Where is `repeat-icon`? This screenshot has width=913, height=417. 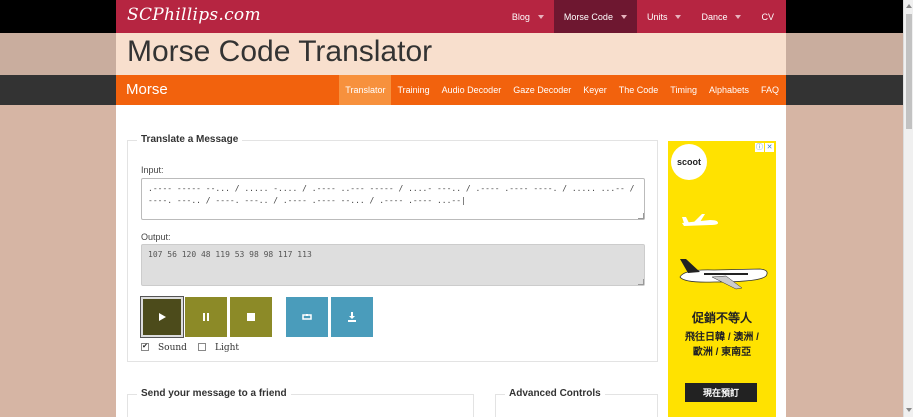
repeat-icon is located at coordinates (307, 317).